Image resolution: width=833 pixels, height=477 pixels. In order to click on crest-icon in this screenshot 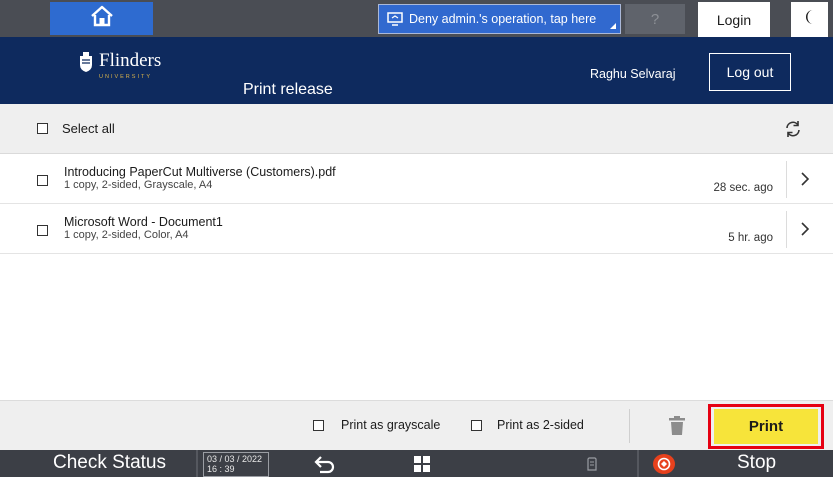, I will do `click(86, 64)`.